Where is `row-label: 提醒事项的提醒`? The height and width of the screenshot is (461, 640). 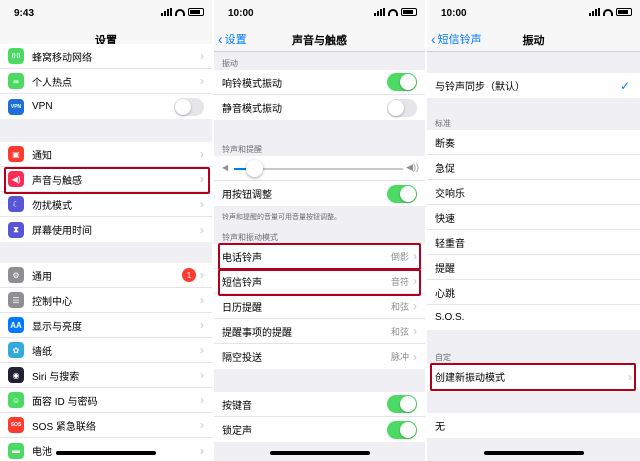
row-label: 提醒事项的提醒 is located at coordinates (257, 333).